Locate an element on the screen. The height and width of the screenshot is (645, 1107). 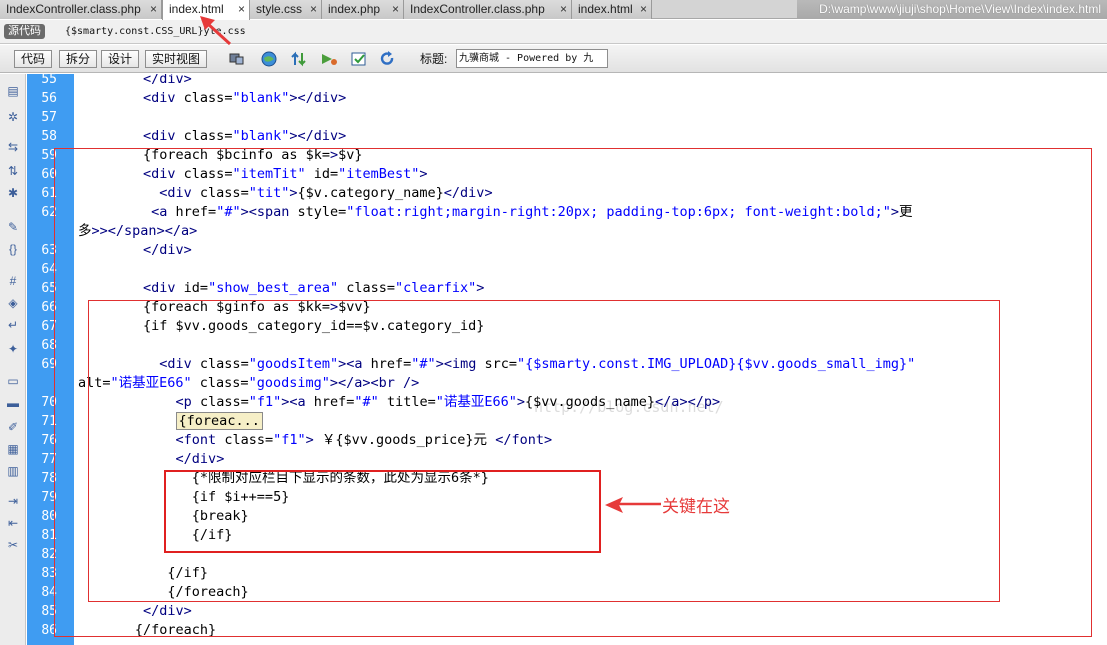
line-number: 80 is located at coordinates (49, 516).